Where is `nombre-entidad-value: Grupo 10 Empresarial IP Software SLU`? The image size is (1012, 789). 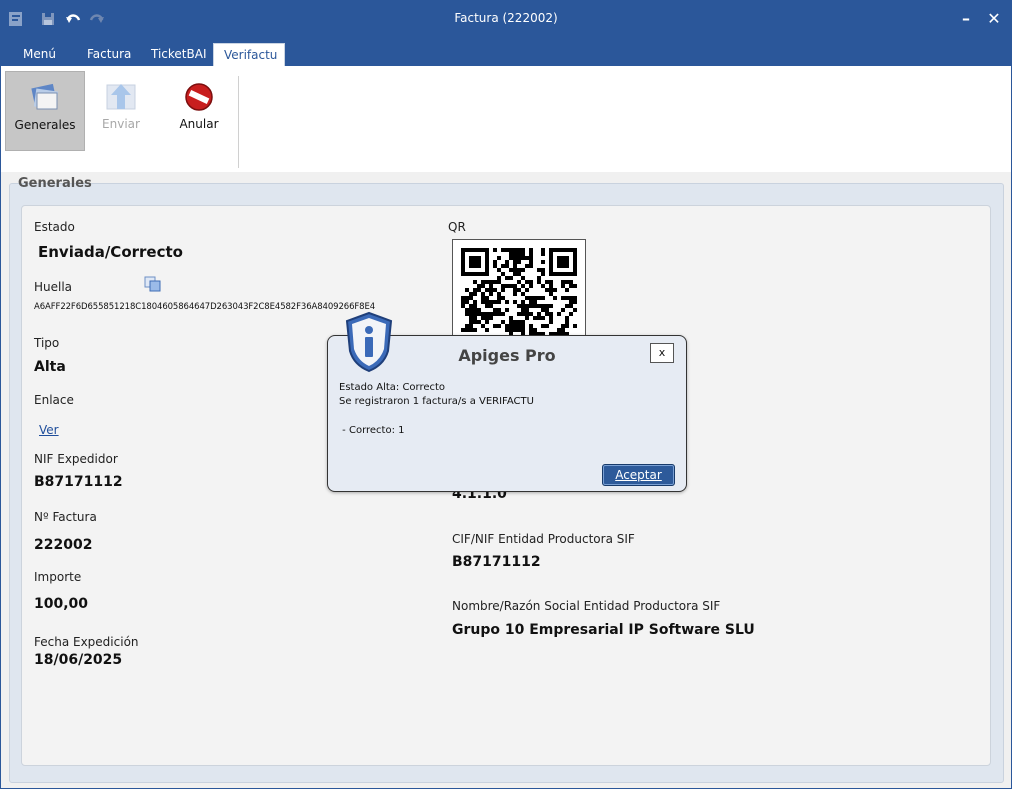
nombre-entidad-value: Grupo 10 Empresarial IP Software SLU is located at coordinates (603, 630).